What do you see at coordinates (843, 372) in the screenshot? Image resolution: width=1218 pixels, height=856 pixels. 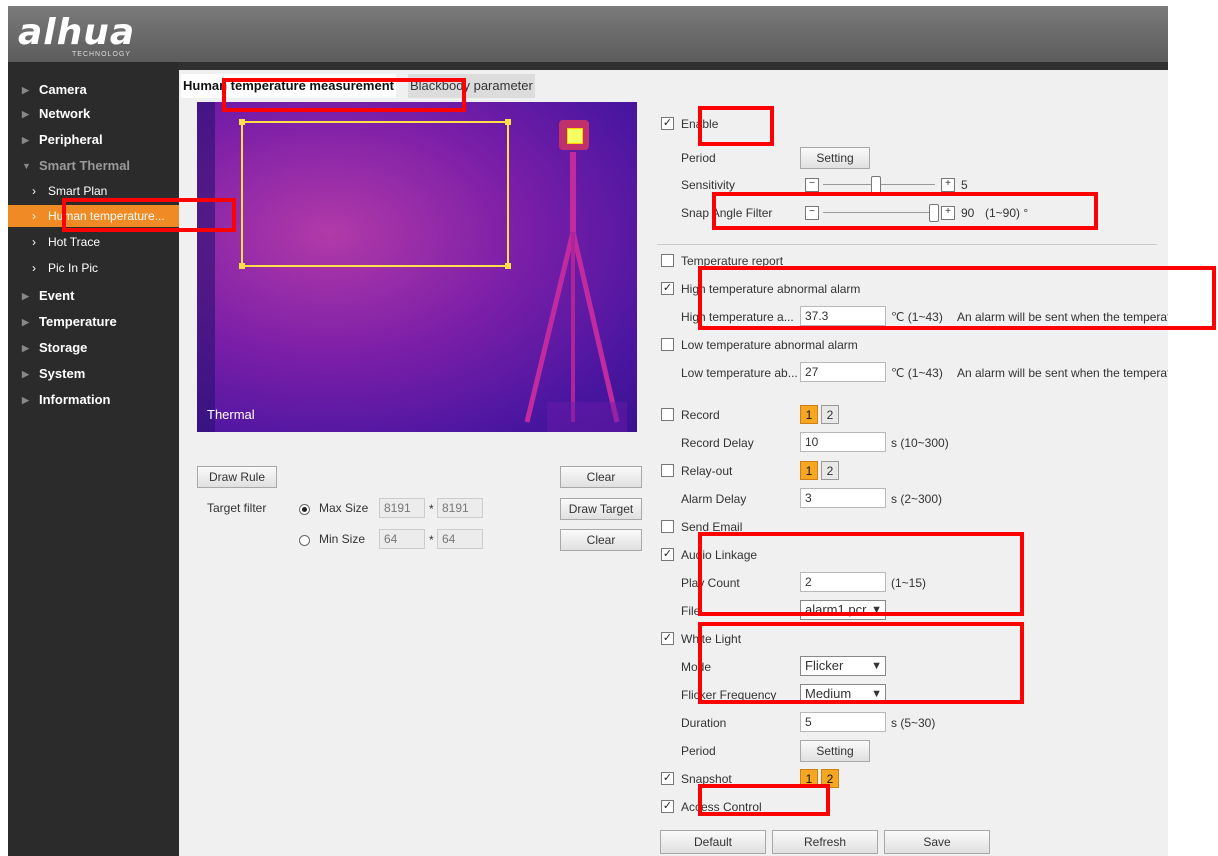 I see `low-threshold-input: 27` at bounding box center [843, 372].